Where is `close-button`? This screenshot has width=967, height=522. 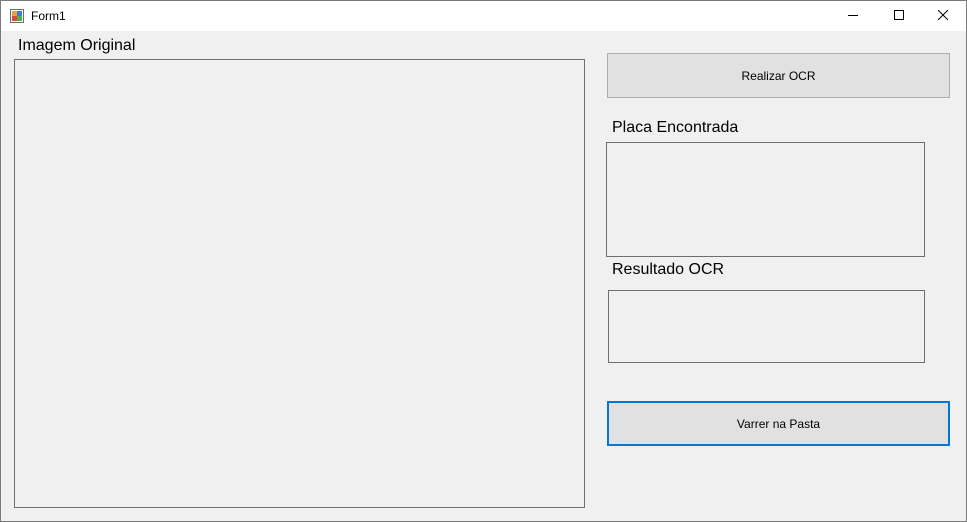
close-button is located at coordinates (943, 16).